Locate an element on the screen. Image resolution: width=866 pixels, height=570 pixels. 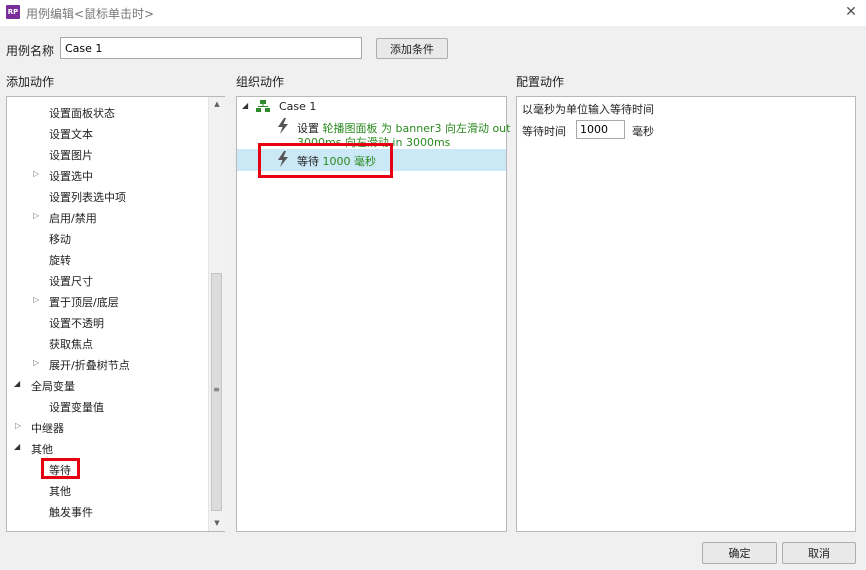
close-icon: ✕ is located at coordinates (851, 12).